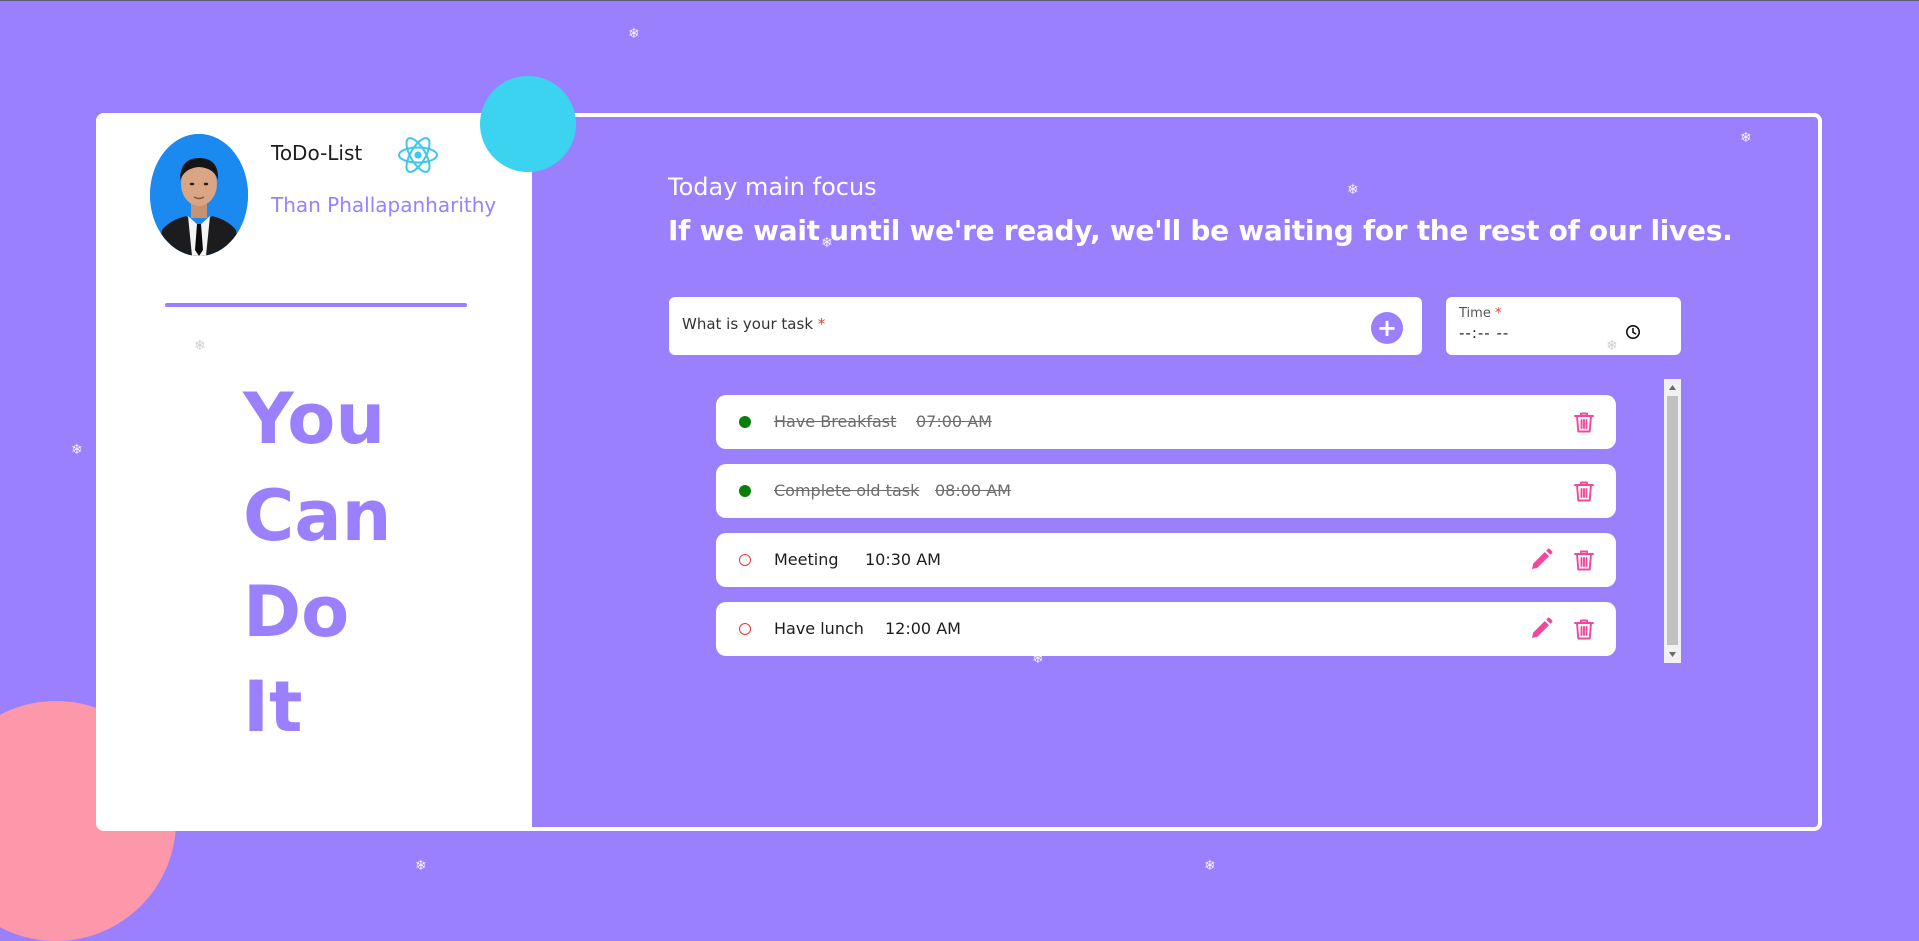  Describe the element at coordinates (806, 559) in the screenshot. I see `task-name: Meeting` at that location.